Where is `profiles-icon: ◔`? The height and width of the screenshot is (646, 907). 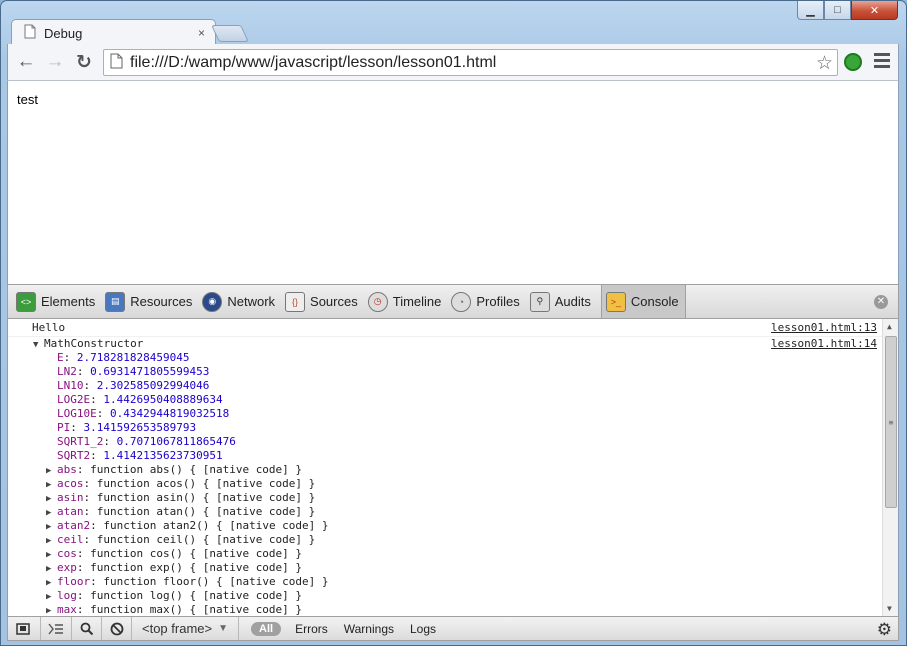 profiles-icon: ◔ is located at coordinates (461, 301).